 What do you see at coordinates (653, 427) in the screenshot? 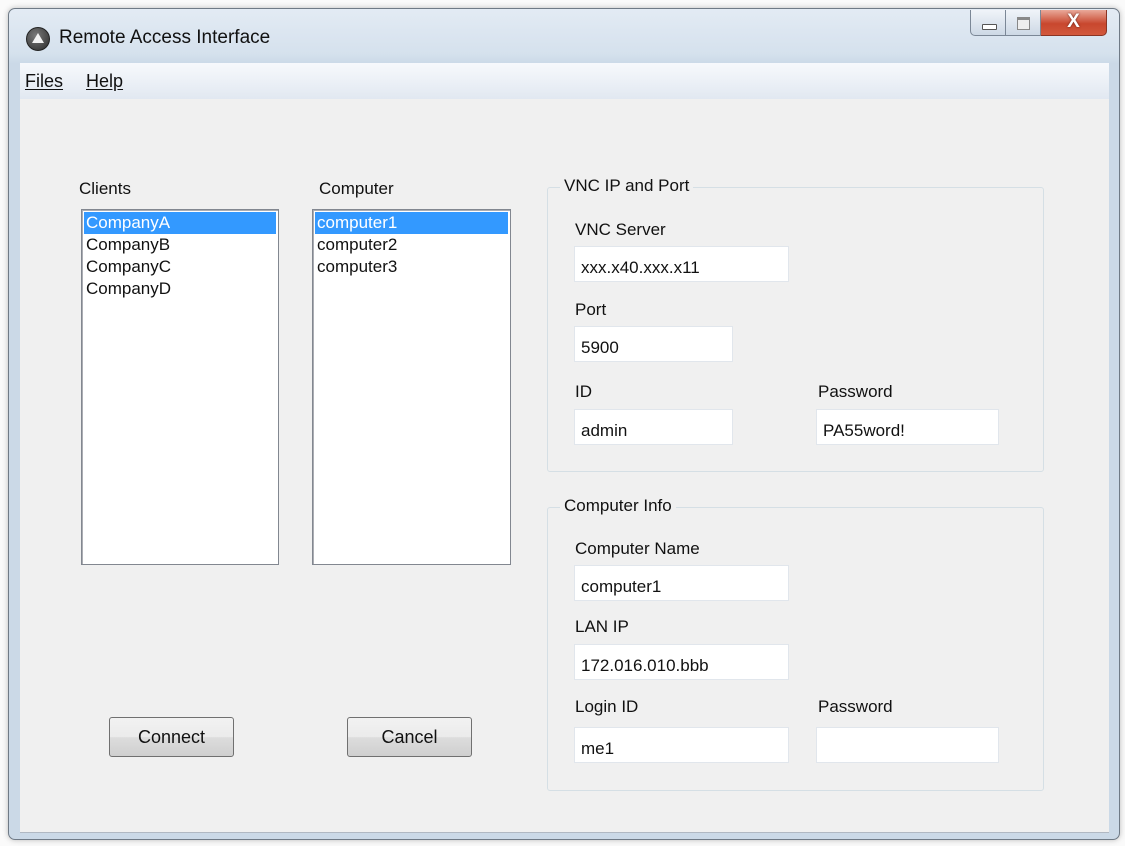
I see `vnc-id-input` at bounding box center [653, 427].